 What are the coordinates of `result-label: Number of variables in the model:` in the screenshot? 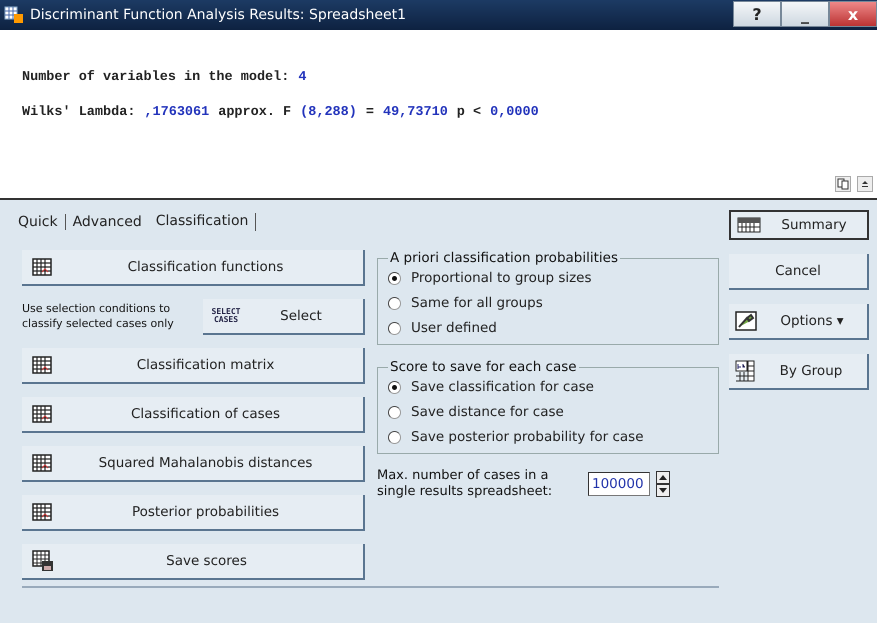 It's located at (156, 77).